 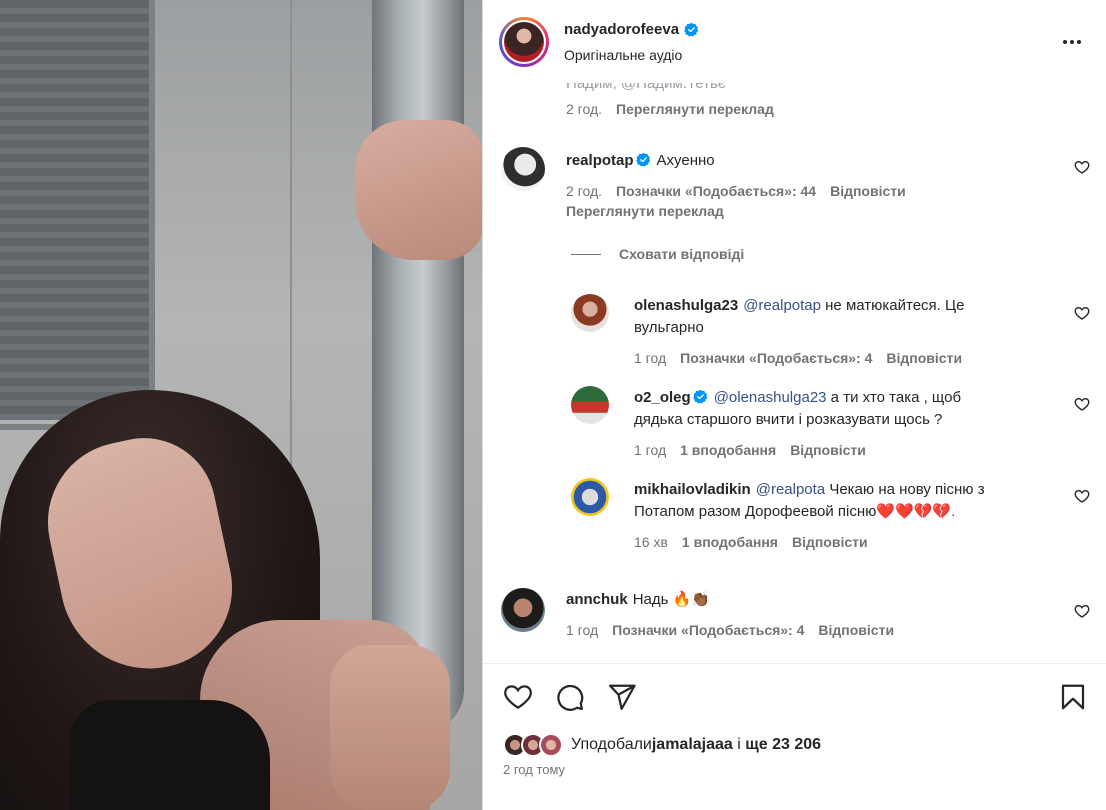 I want to click on comment-meta: 1 год 1 вподобання Відповісти, so click(x=750, y=450).